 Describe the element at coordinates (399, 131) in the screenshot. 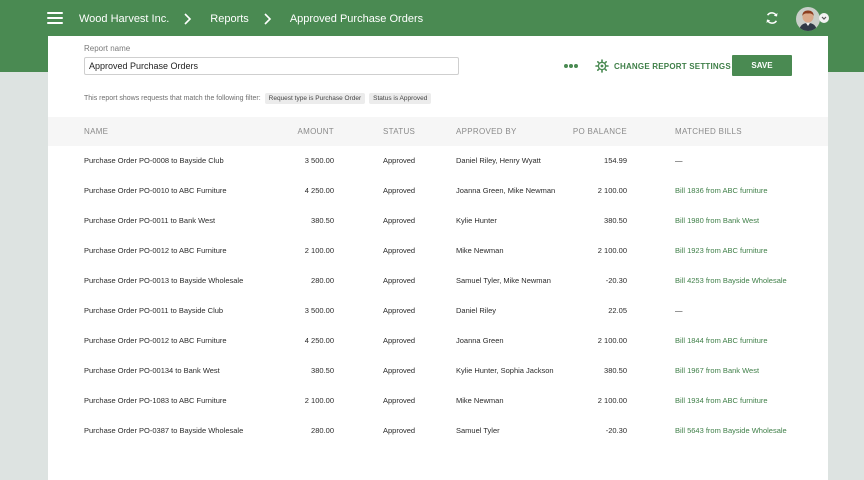

I see `column-header-status: STATUS` at that location.